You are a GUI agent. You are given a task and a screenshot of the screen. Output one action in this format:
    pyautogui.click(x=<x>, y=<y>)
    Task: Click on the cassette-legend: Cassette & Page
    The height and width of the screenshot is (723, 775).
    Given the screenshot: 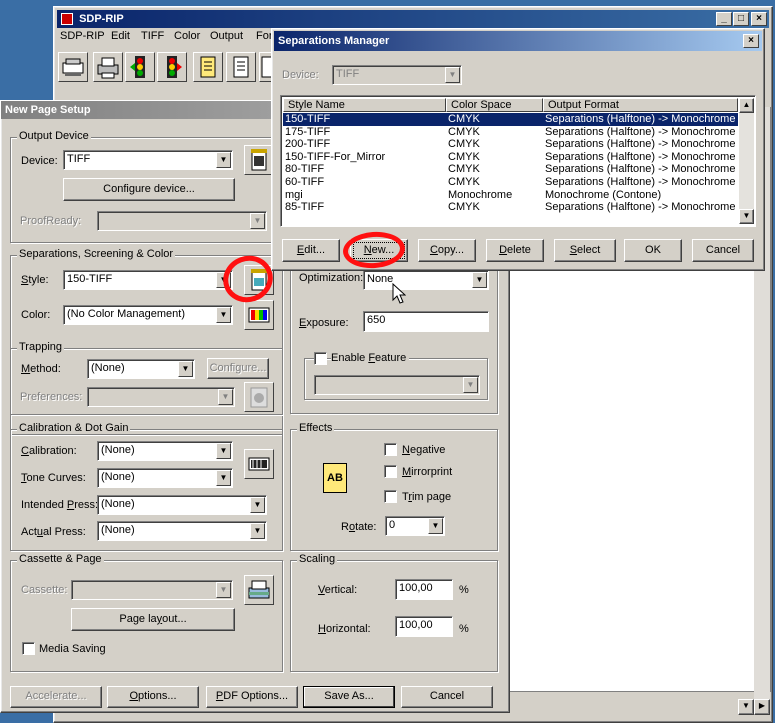 What is the action you would take?
    pyautogui.click(x=60, y=559)
    